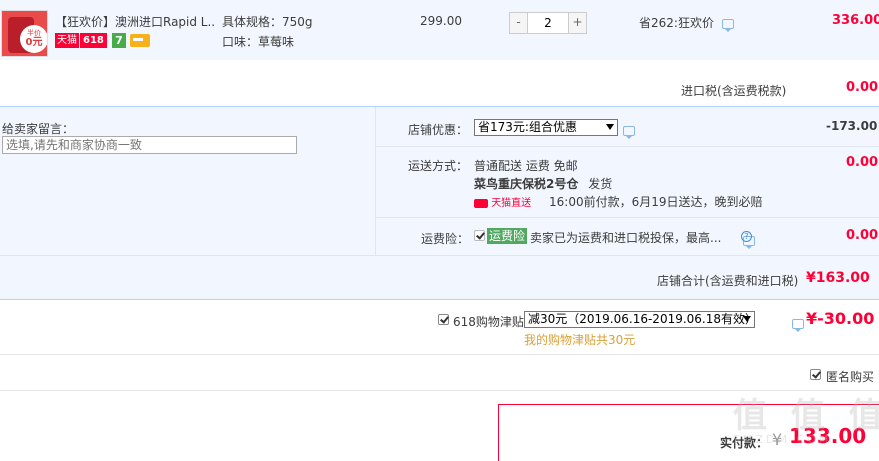 The image size is (879, 461). Describe the element at coordinates (375, 181) in the screenshot. I see `panel-divider` at that location.